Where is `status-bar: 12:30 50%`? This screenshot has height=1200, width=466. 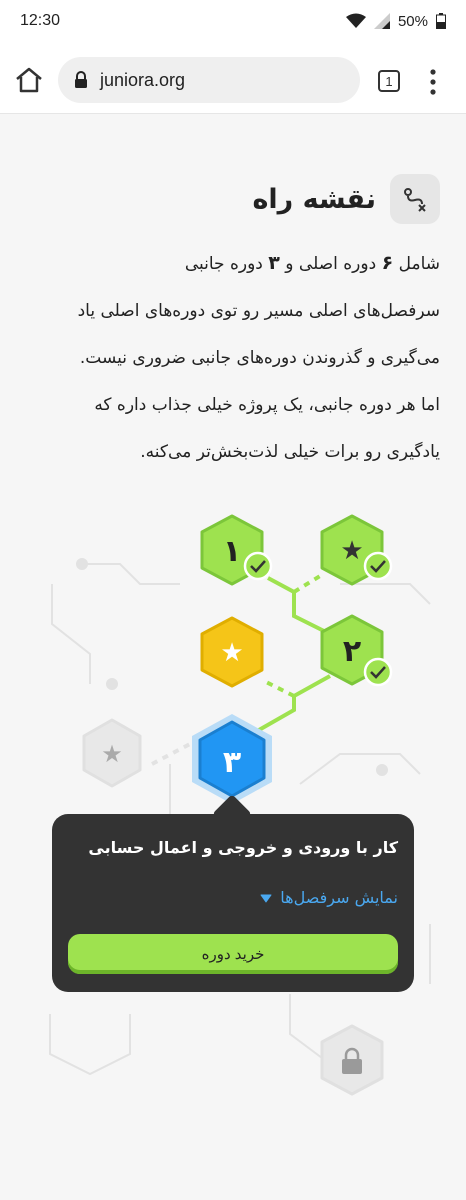 status-bar: 12:30 50% is located at coordinates (233, 21).